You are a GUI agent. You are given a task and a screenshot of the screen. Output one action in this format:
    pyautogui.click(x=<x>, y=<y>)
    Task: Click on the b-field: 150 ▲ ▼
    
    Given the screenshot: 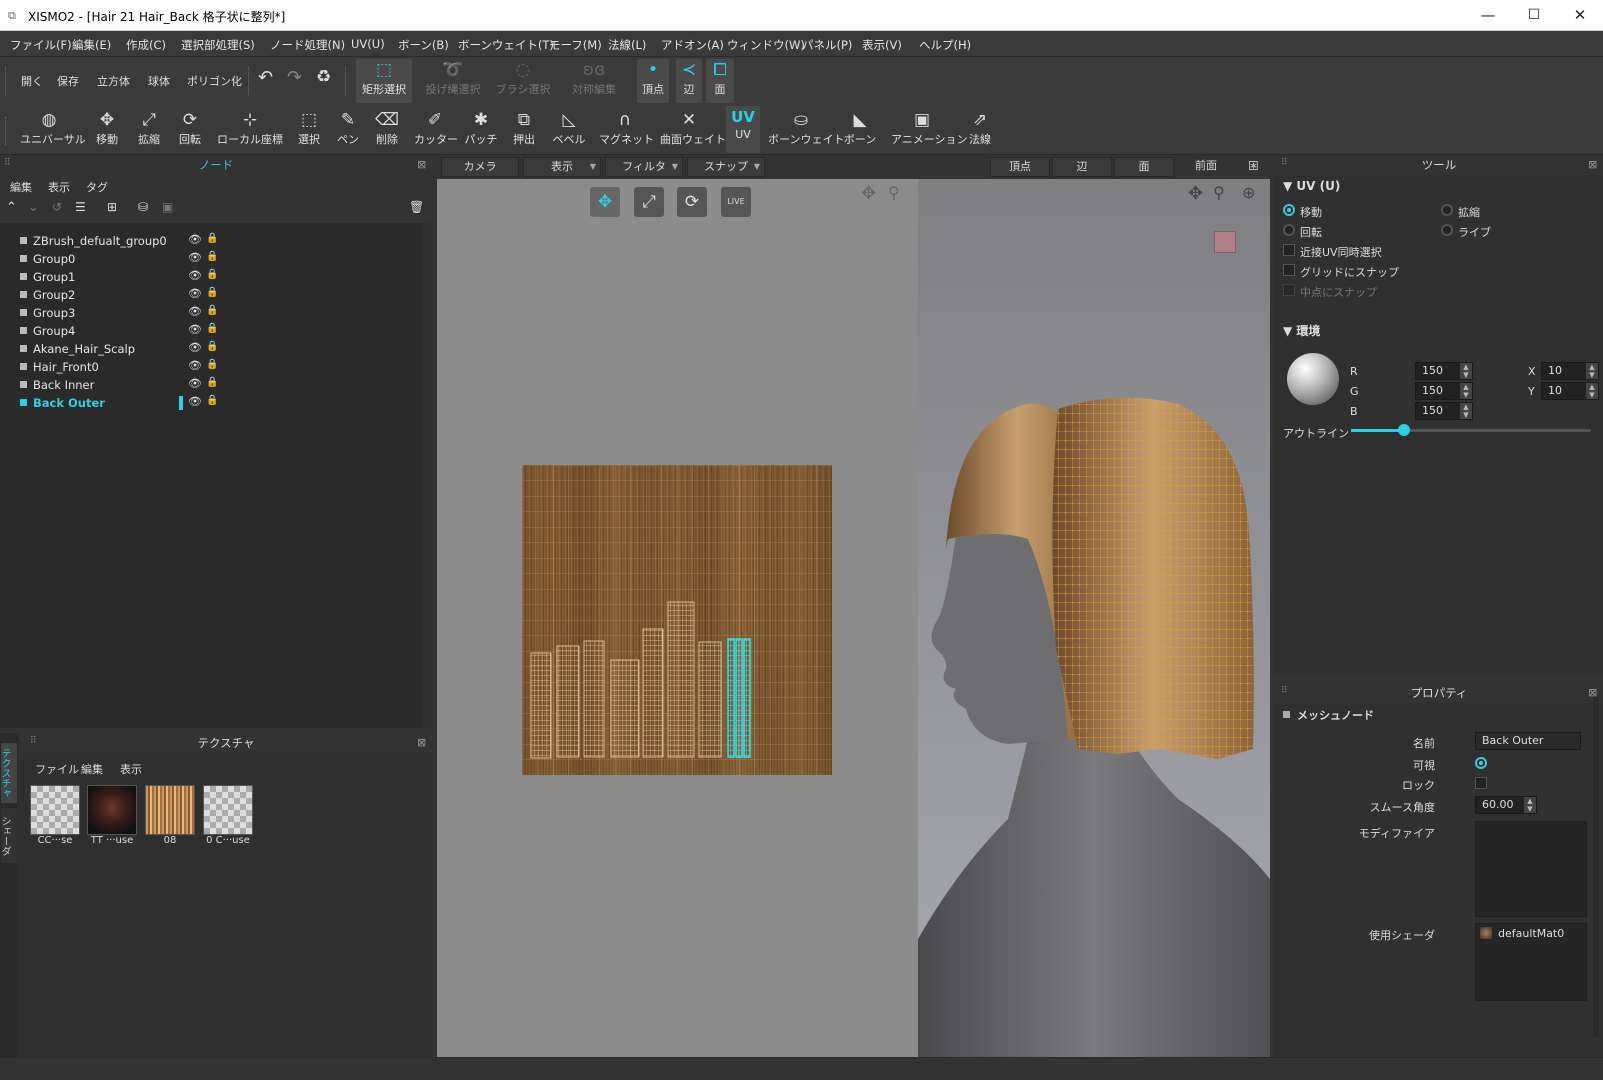 What is the action you would take?
    pyautogui.click(x=1444, y=411)
    